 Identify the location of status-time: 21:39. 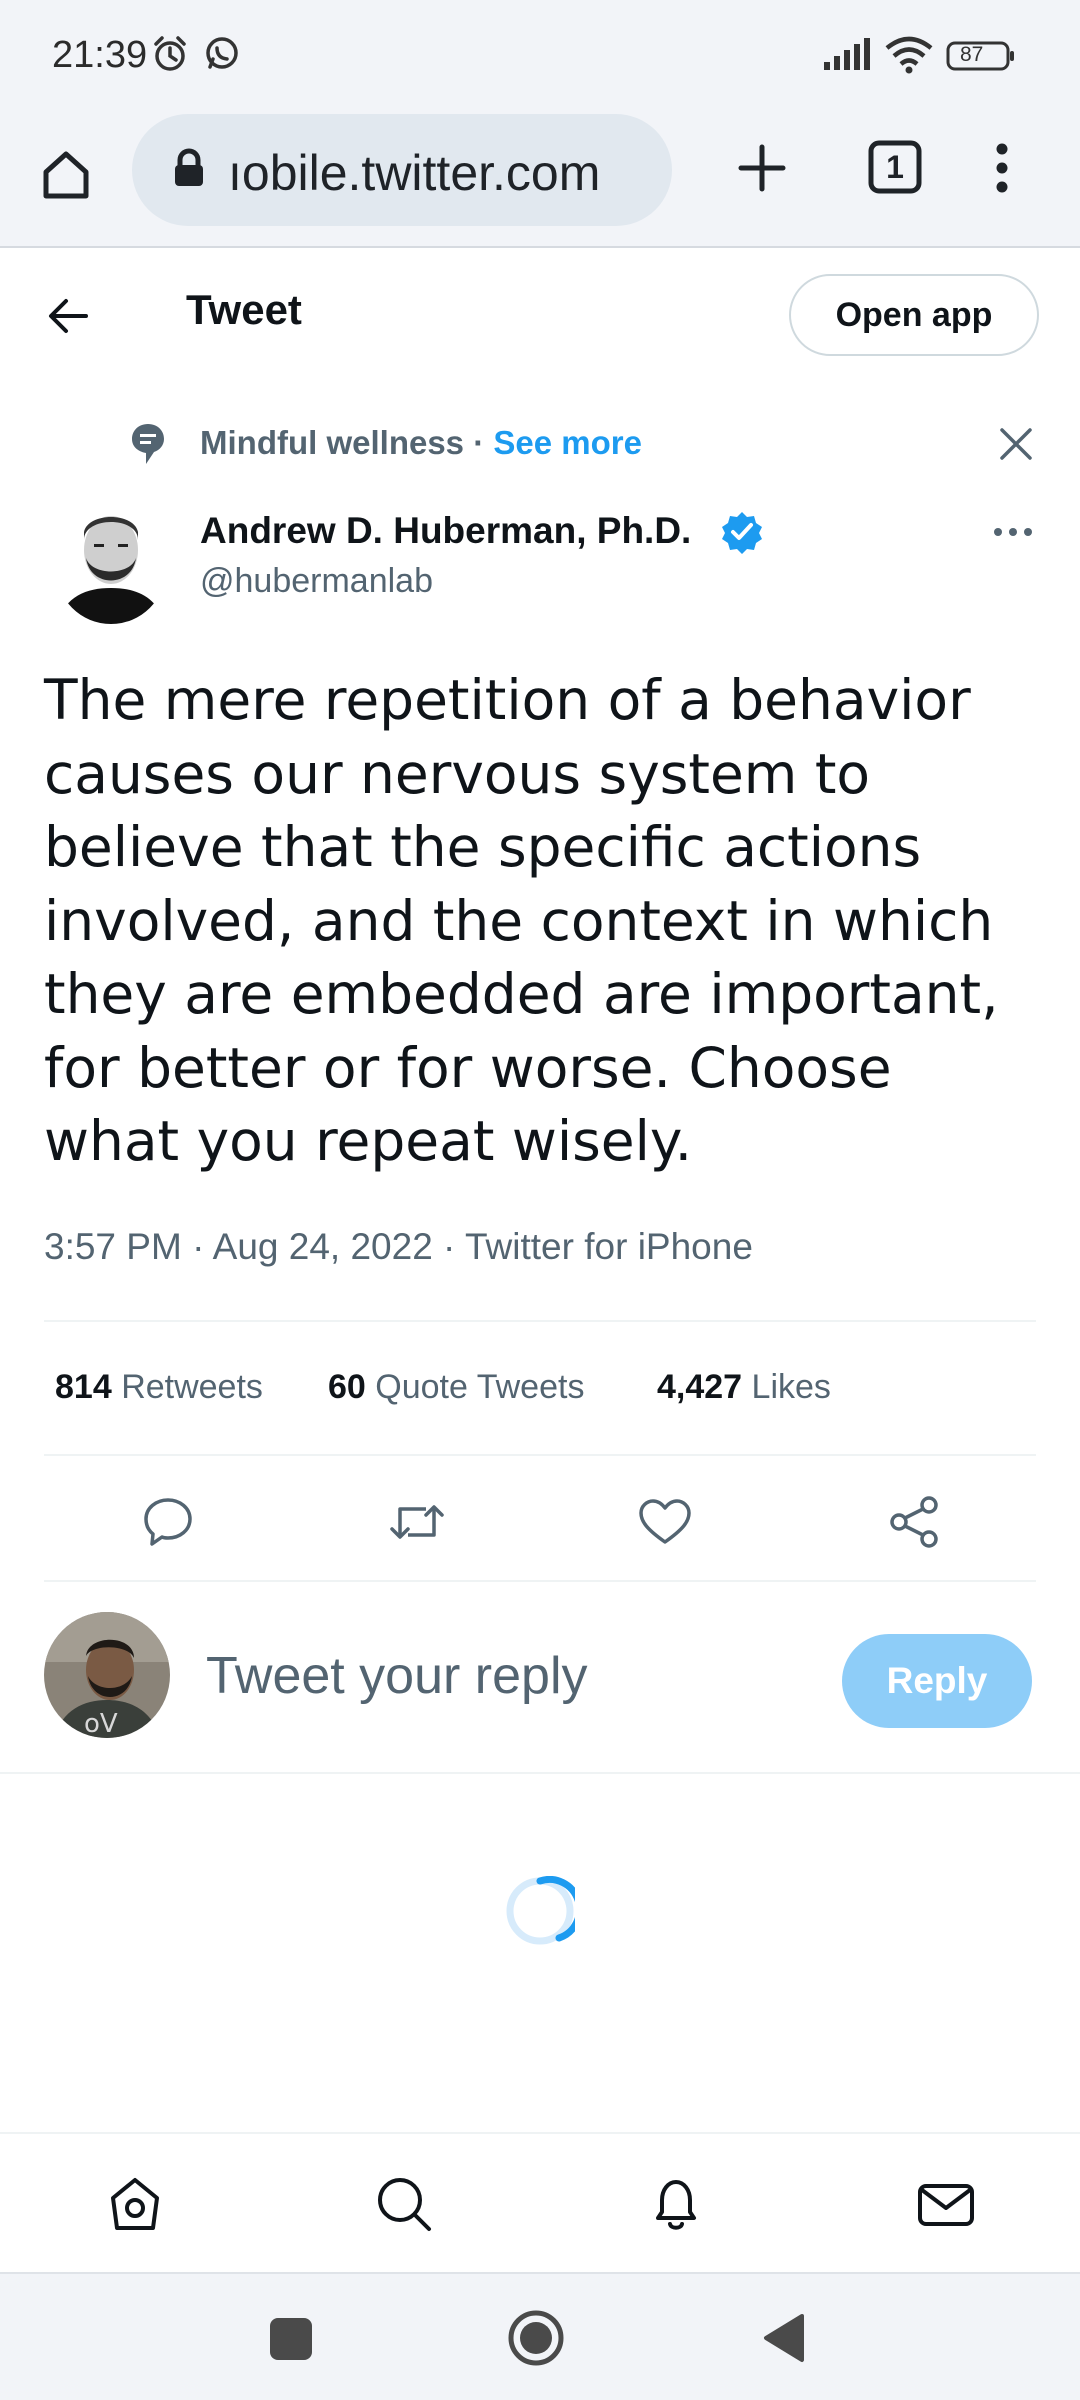
(100, 55).